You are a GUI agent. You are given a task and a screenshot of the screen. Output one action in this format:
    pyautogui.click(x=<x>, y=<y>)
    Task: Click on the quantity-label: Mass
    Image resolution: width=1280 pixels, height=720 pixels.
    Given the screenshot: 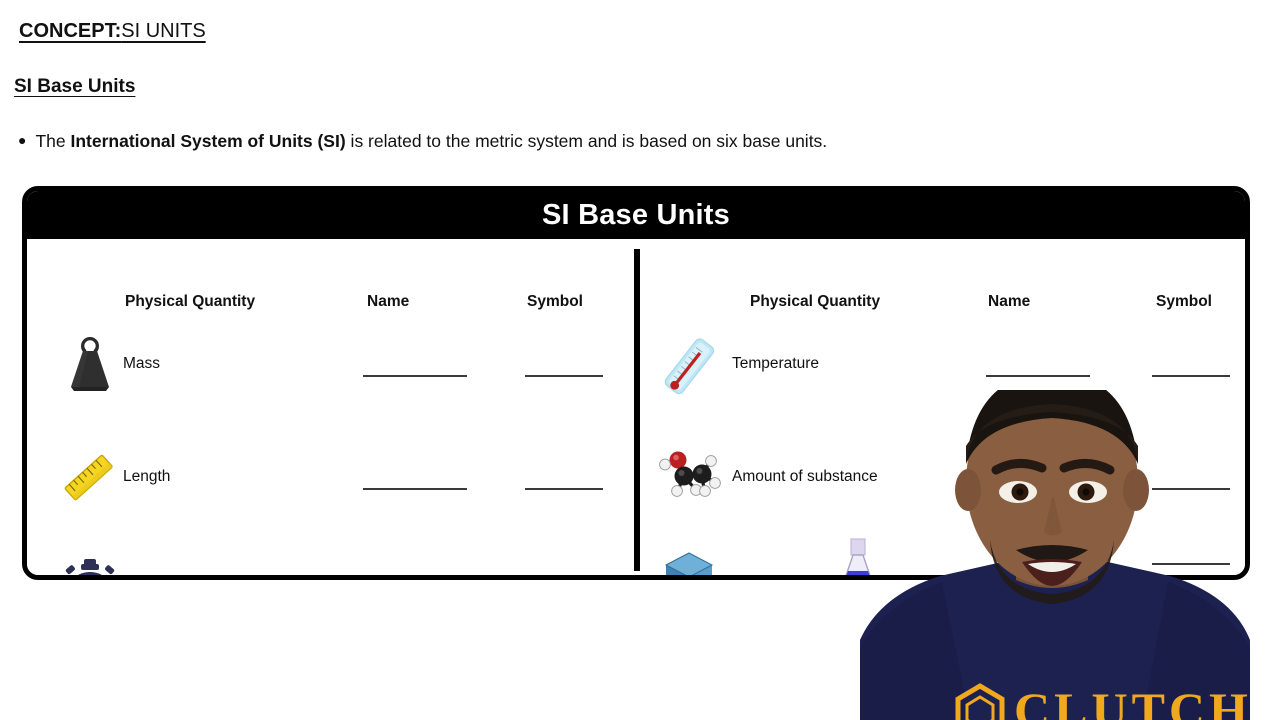 What is the action you would take?
    pyautogui.click(x=142, y=363)
    